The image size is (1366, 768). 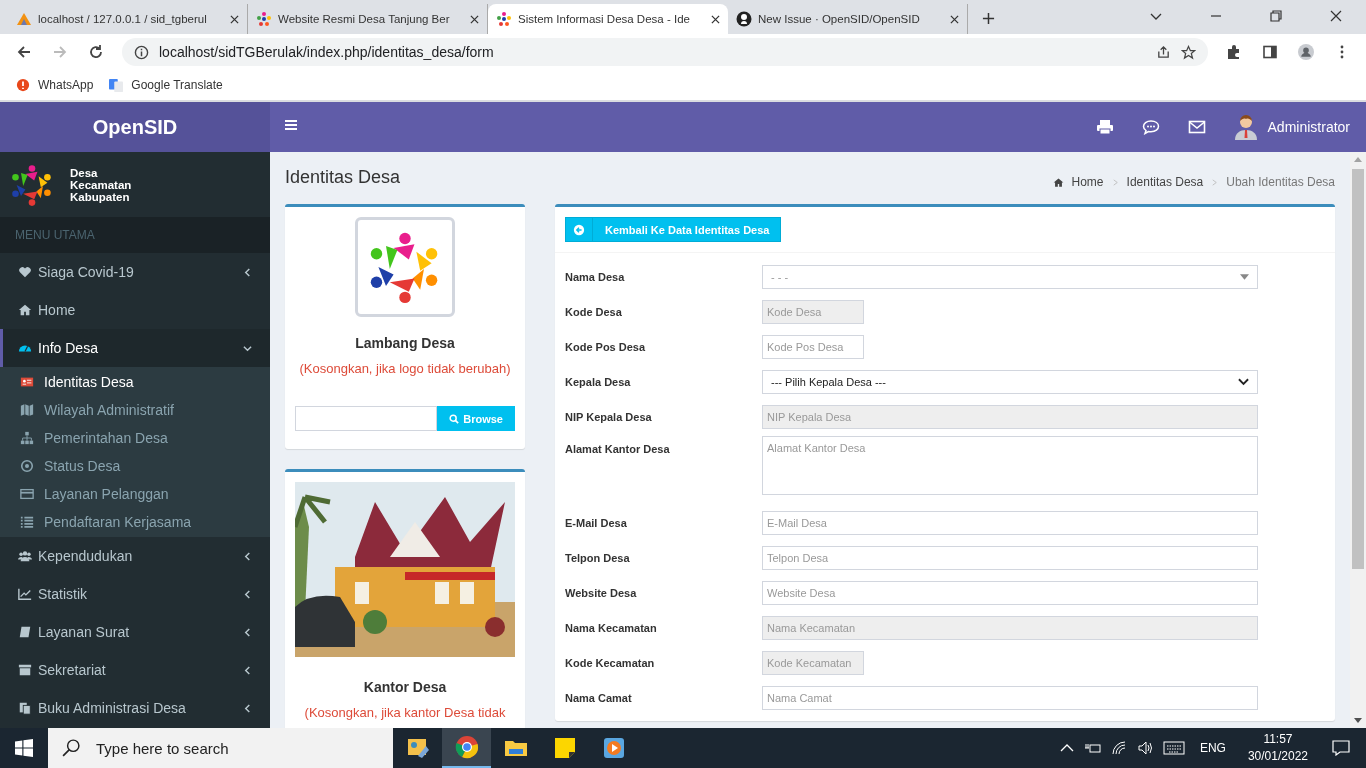 What do you see at coordinates (564, 748) in the screenshot?
I see `sticky-note-icon` at bounding box center [564, 748].